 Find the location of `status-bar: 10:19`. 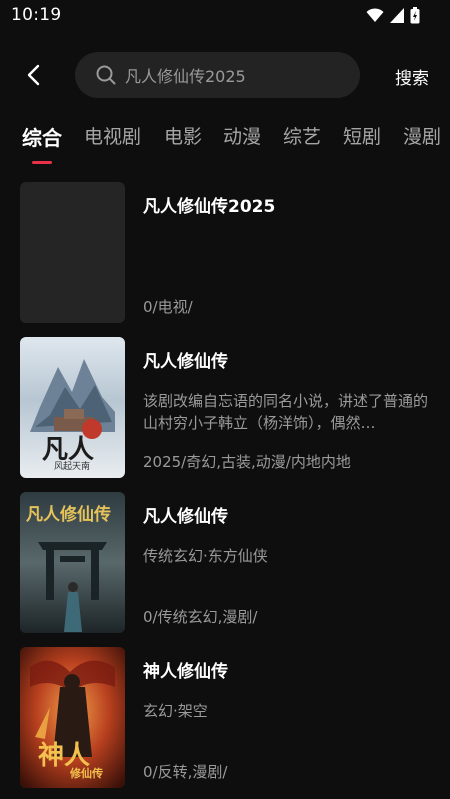

status-bar: 10:19 is located at coordinates (225, 15).